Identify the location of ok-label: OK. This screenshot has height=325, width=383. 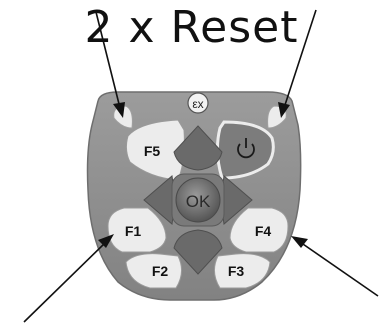
(198, 201).